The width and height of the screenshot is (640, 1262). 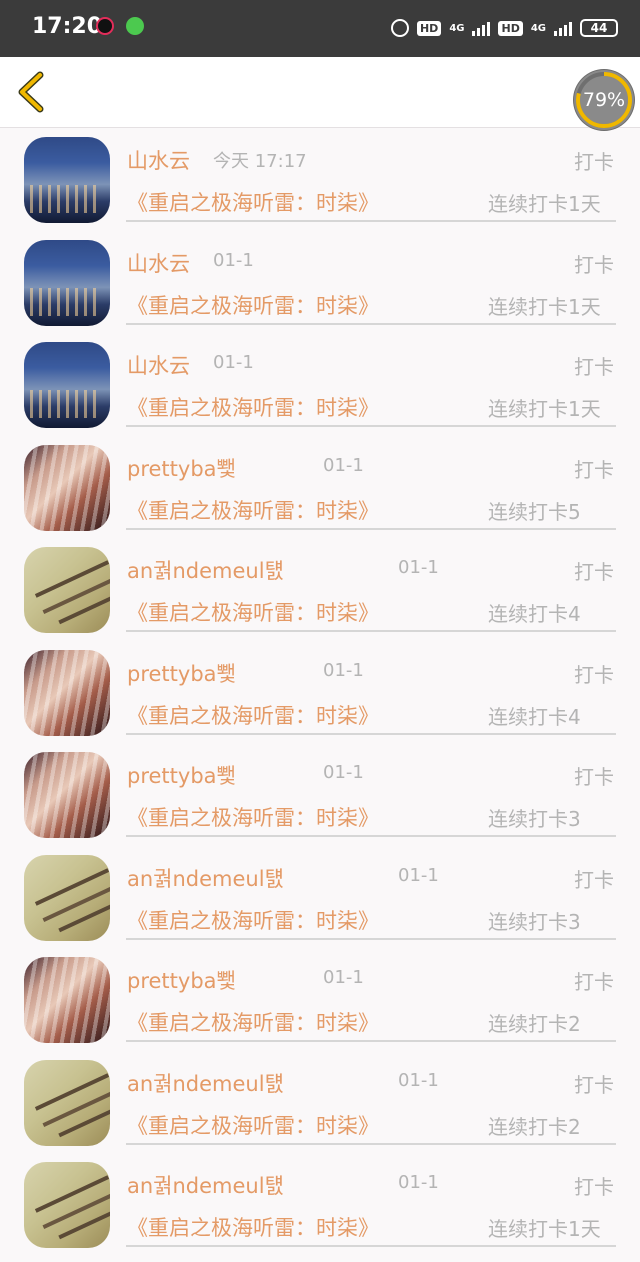 What do you see at coordinates (320, 1210) in the screenshot?
I see `list-item: an궑ndemeul턠 01-1 打卡 《重启之极海听雷：时柒》 连续打卡1天` at bounding box center [320, 1210].